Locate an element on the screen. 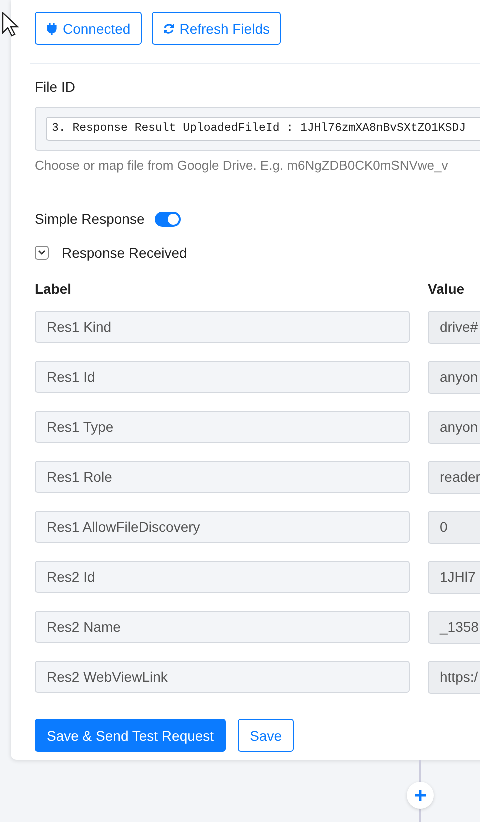  connected-button: Connected is located at coordinates (88, 28).